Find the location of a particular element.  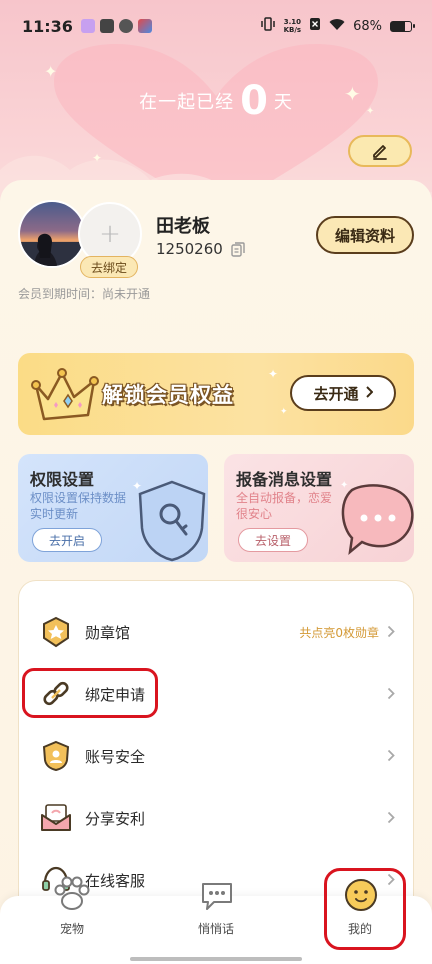

report-settings-button: 去设置 is located at coordinates (273, 540).